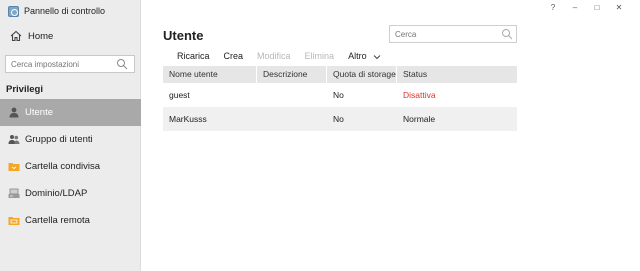 The width and height of the screenshot is (640, 271). What do you see at coordinates (188, 119) in the screenshot?
I see `cell-username: MarKusss` at bounding box center [188, 119].